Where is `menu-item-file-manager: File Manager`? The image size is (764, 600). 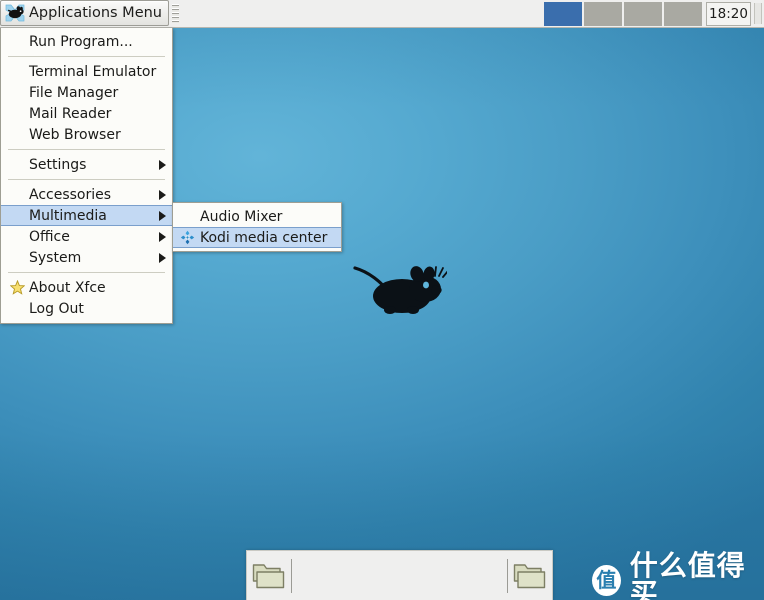 menu-item-file-manager: File Manager is located at coordinates (86, 92).